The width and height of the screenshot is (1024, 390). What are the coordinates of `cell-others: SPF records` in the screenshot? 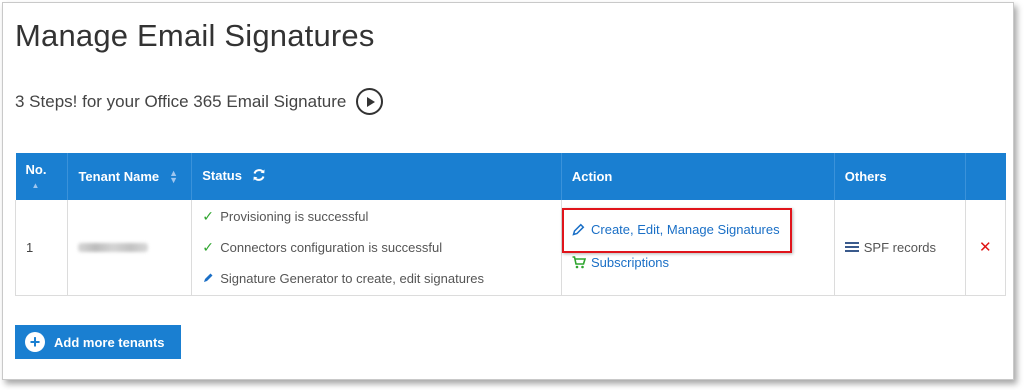 It's located at (899, 248).